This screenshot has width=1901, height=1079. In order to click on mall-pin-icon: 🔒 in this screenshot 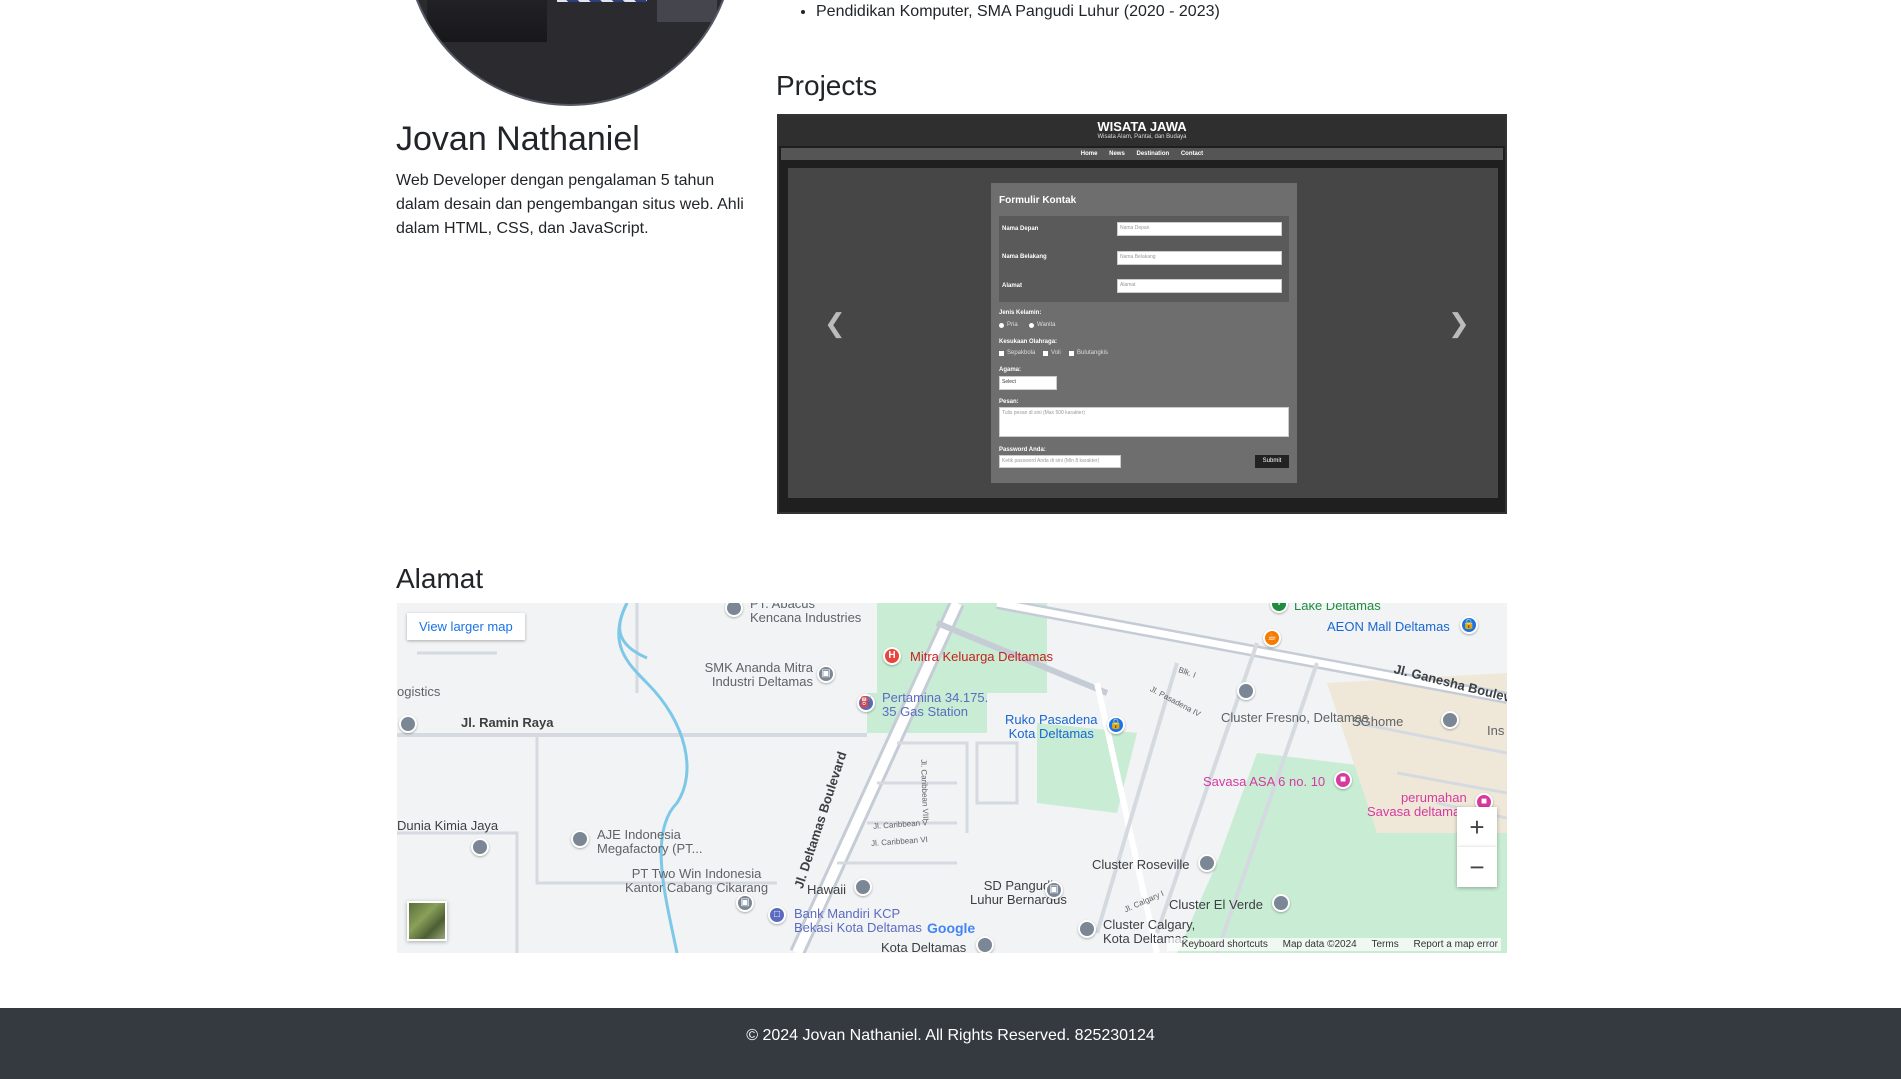, I will do `click(1469, 625)`.